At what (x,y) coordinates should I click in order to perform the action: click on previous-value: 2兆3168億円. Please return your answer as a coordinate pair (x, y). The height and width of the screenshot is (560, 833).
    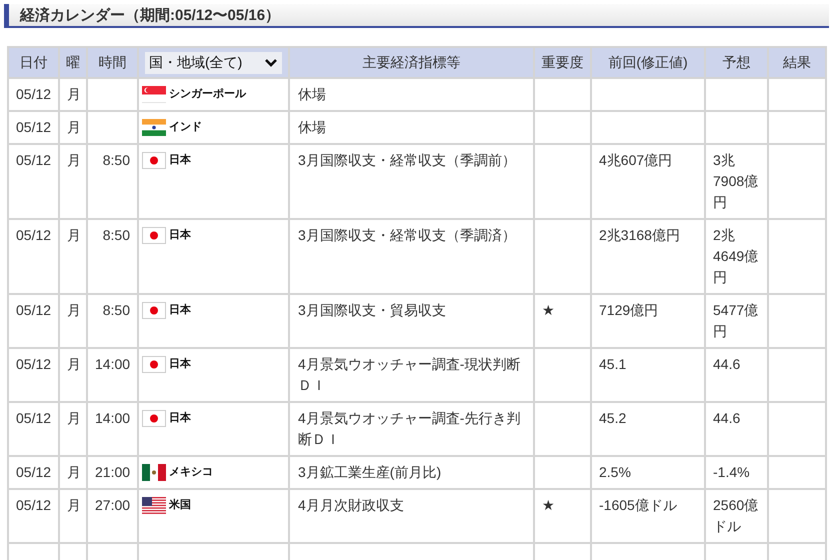
    Looking at the image, I should click on (639, 235).